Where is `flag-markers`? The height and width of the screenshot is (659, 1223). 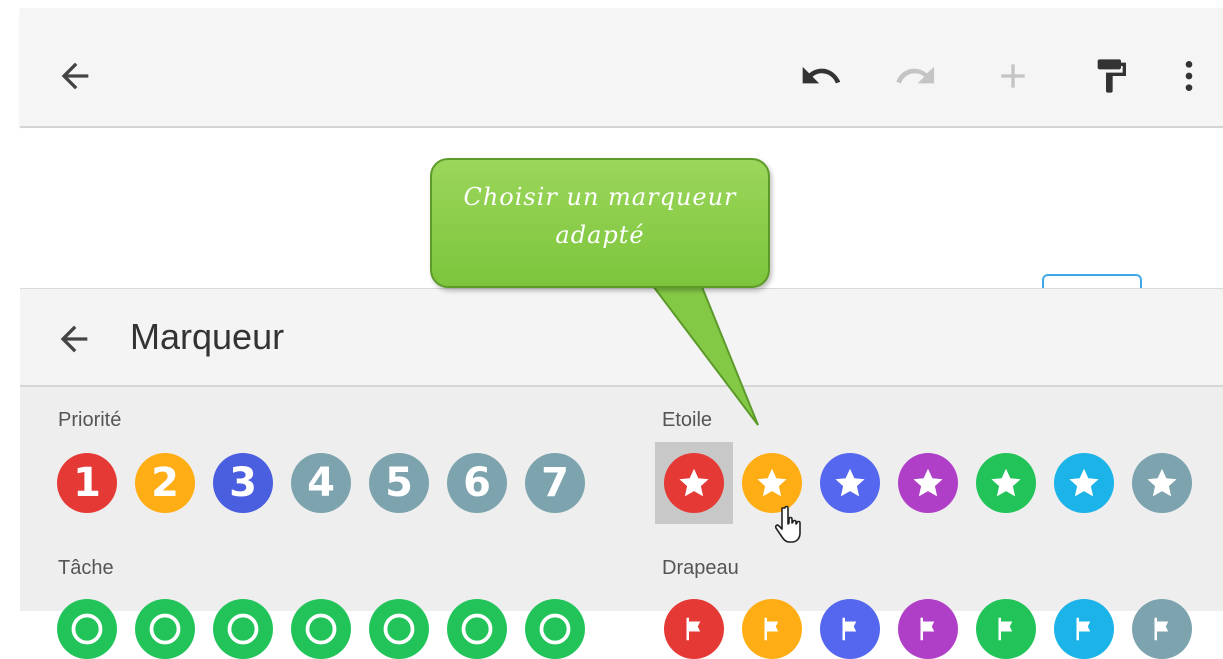 flag-markers is located at coordinates (937, 629).